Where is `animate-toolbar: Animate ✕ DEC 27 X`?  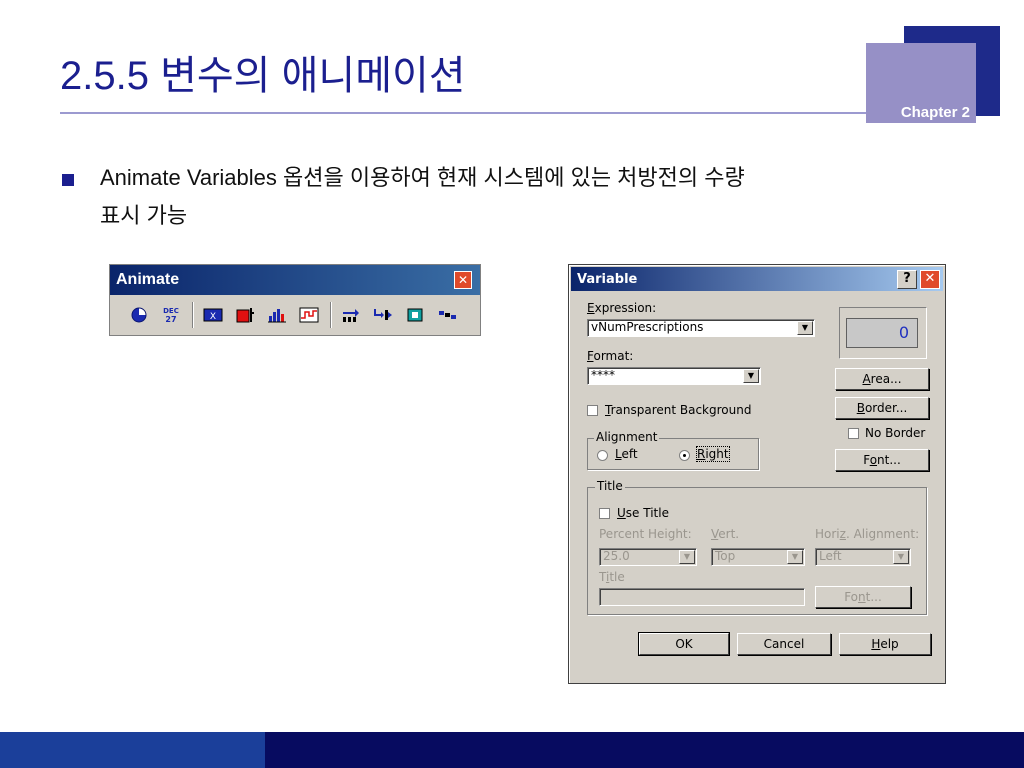
animate-toolbar: Animate ✕ DEC 27 X is located at coordinates (295, 300).